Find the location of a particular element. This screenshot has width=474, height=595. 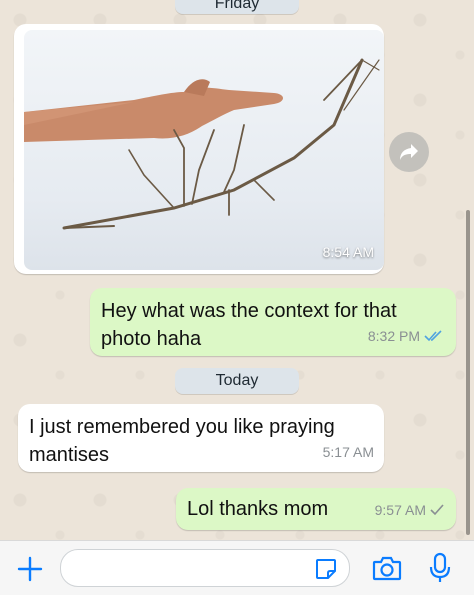

composer-bar is located at coordinates (237, 567).